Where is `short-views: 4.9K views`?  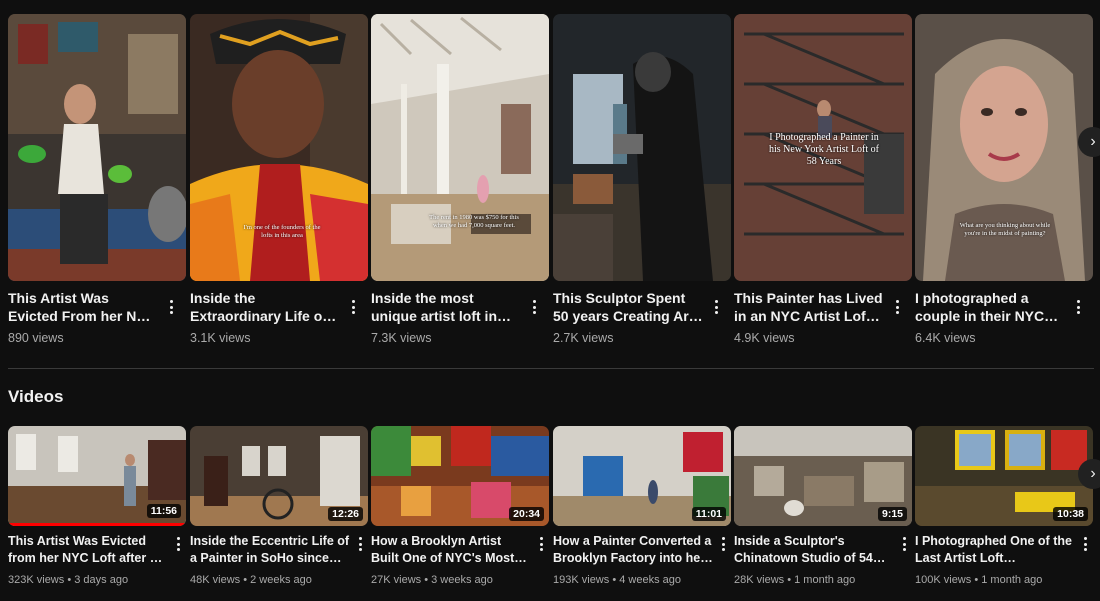
short-views: 4.9K views is located at coordinates (764, 338).